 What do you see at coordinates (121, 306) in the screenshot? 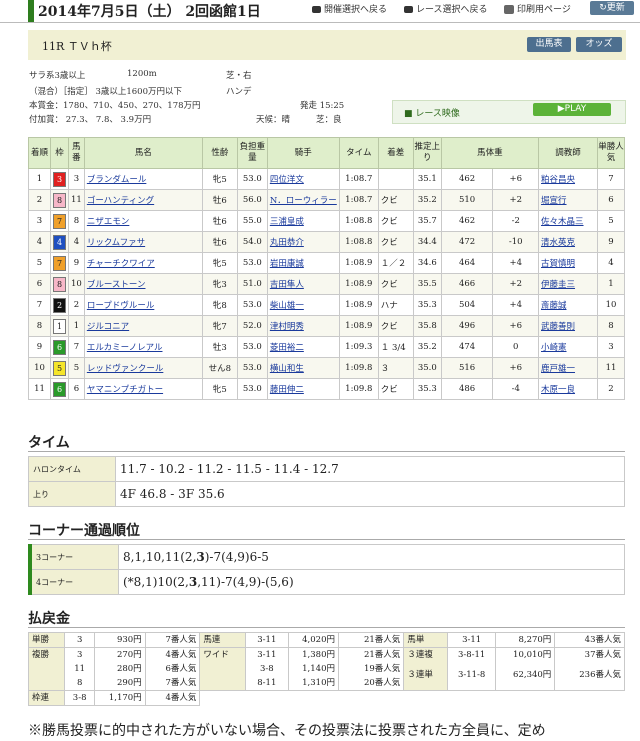
I see `horse-name-link: ロープドヴルール` at bounding box center [121, 306].